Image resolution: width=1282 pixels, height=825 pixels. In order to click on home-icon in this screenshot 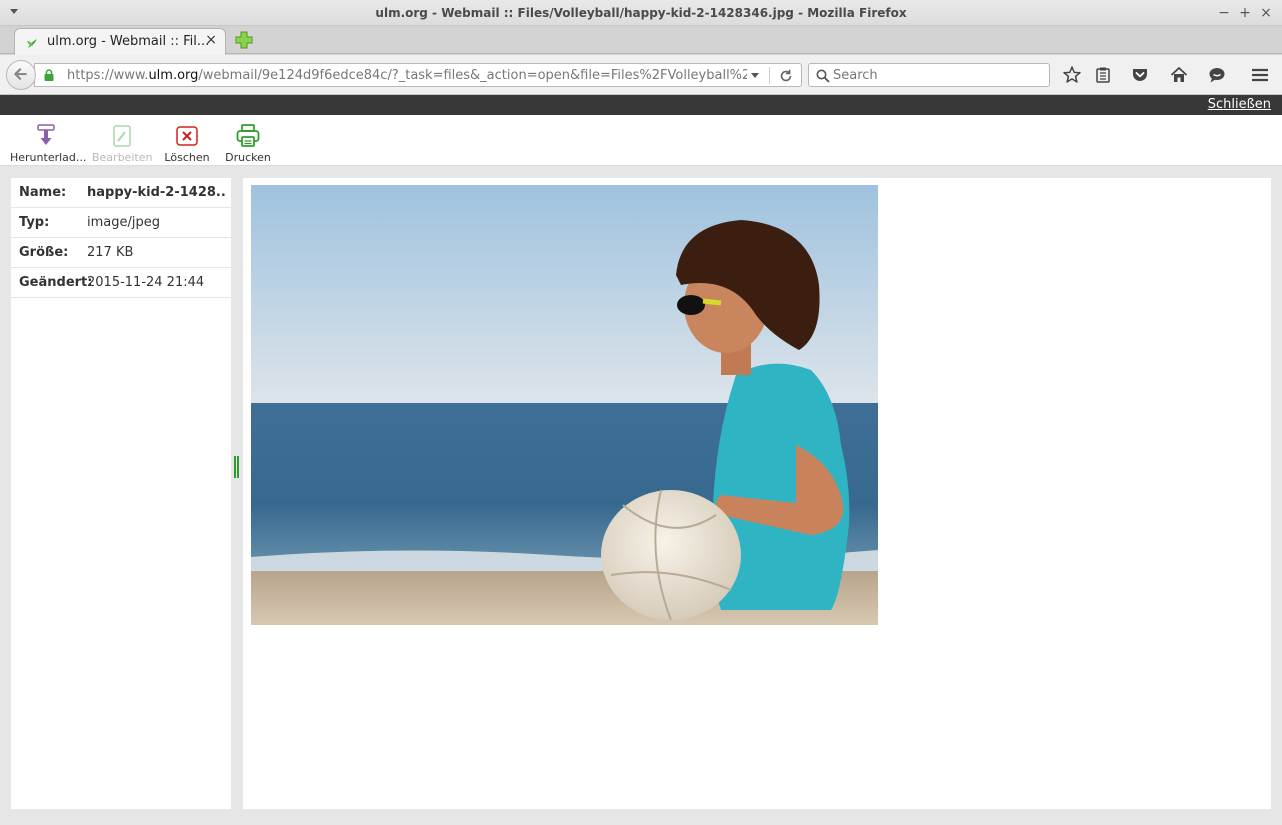, I will do `click(1179, 75)`.